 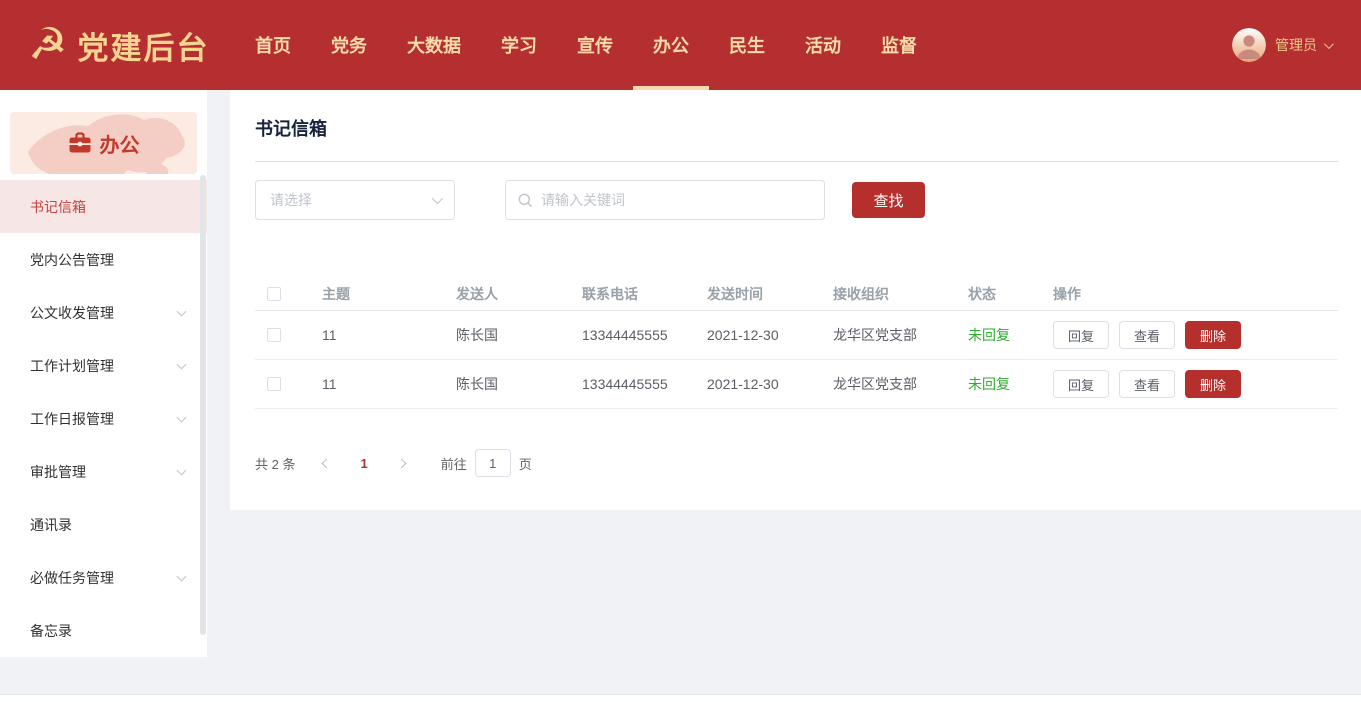 What do you see at coordinates (327, 463) in the screenshot?
I see `prev-page-icon` at bounding box center [327, 463].